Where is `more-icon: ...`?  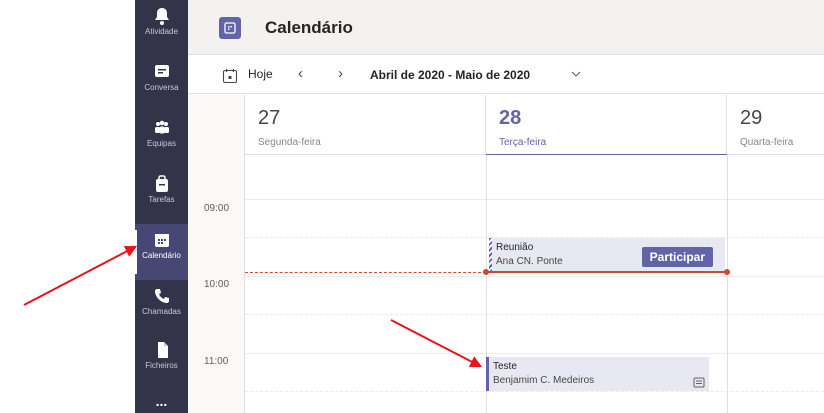 more-icon: ... is located at coordinates (161, 401).